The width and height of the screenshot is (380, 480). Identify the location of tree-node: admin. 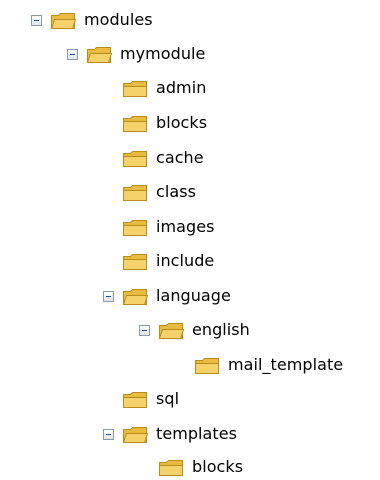
(164, 88).